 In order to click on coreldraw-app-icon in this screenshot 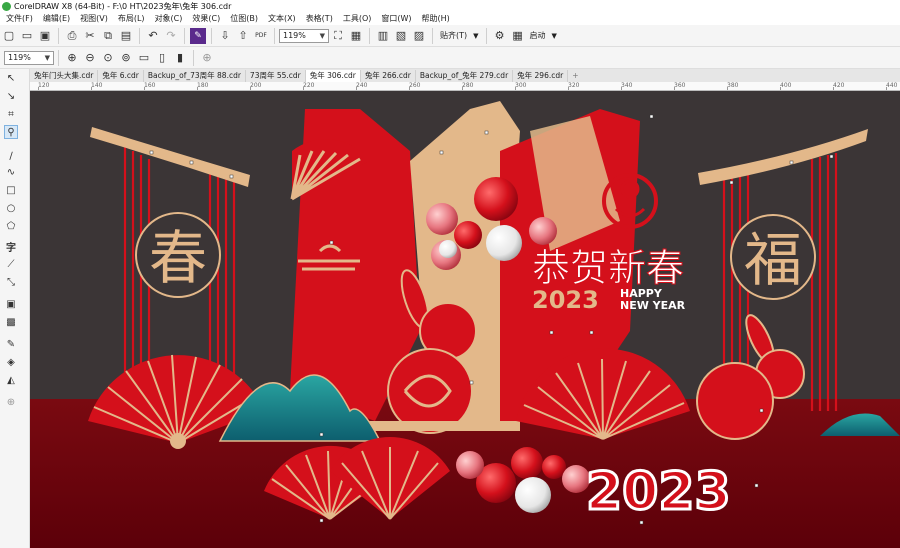, I will do `click(6, 6)`.